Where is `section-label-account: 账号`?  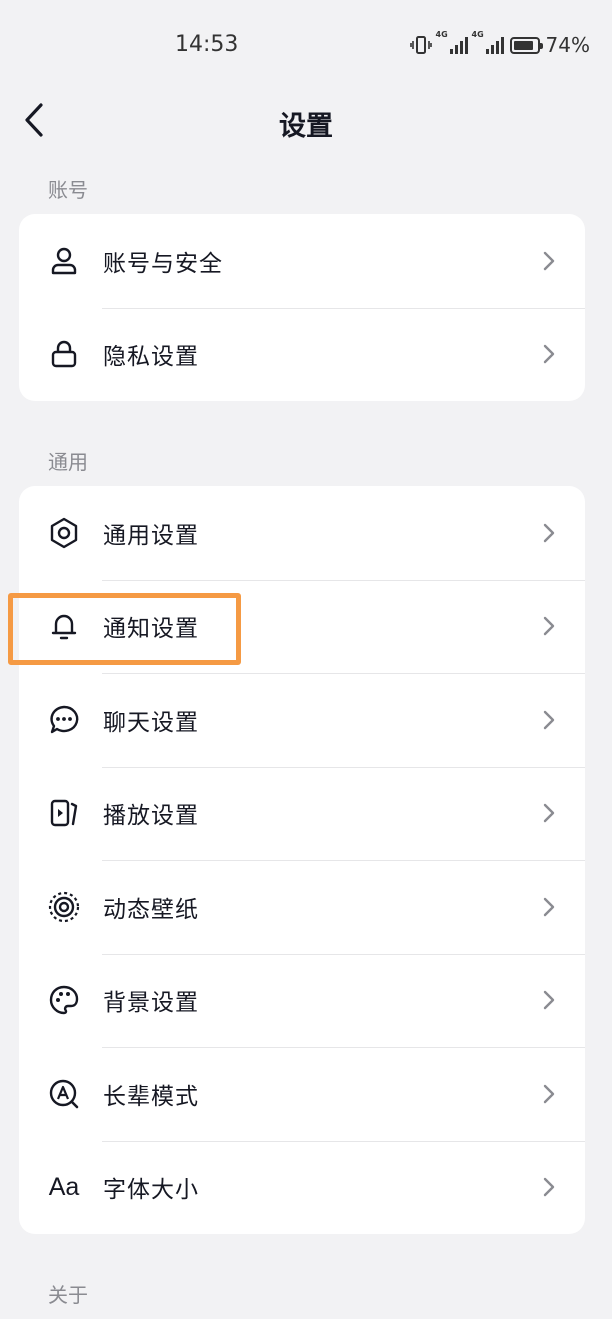
section-label-account: 账号 is located at coordinates (68, 190).